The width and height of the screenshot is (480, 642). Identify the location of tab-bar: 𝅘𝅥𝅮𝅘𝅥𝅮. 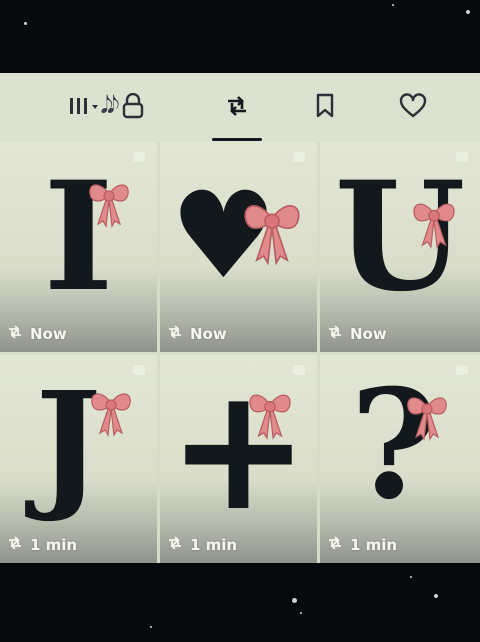
(240, 107).